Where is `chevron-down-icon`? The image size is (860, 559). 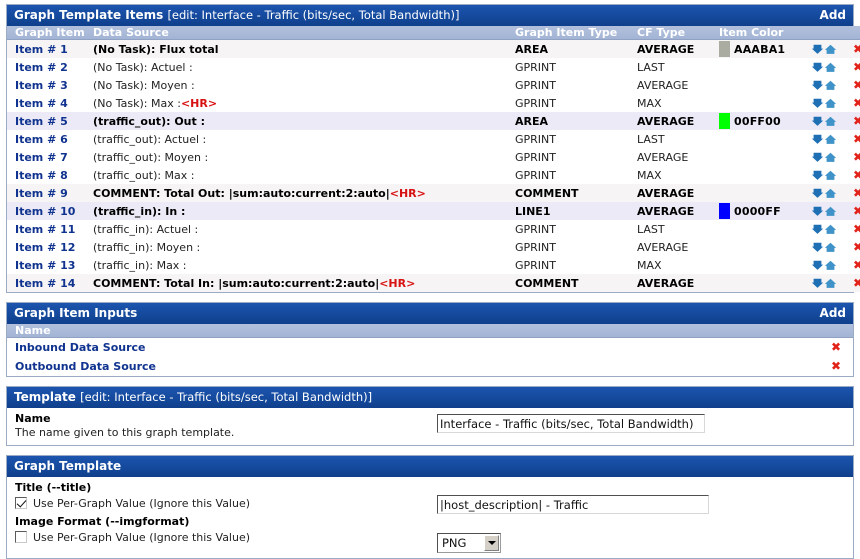
chevron-down-icon is located at coordinates (491, 542).